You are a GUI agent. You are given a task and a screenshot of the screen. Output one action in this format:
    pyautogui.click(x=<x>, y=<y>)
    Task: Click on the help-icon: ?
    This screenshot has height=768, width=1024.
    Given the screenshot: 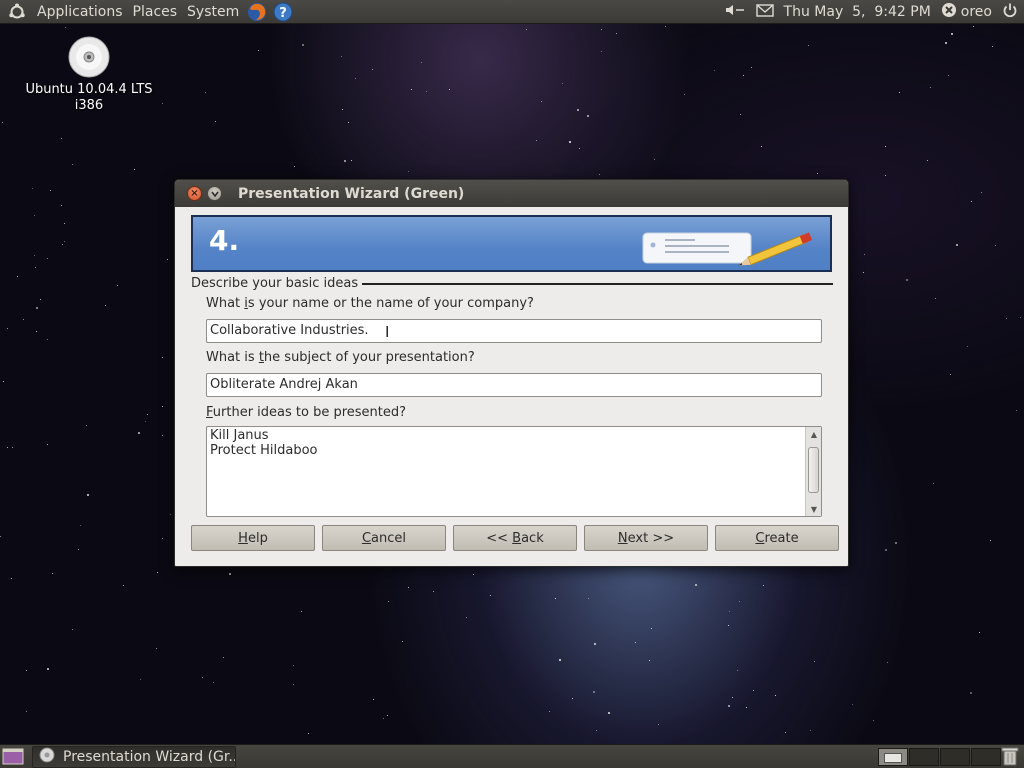 What is the action you would take?
    pyautogui.click(x=283, y=12)
    